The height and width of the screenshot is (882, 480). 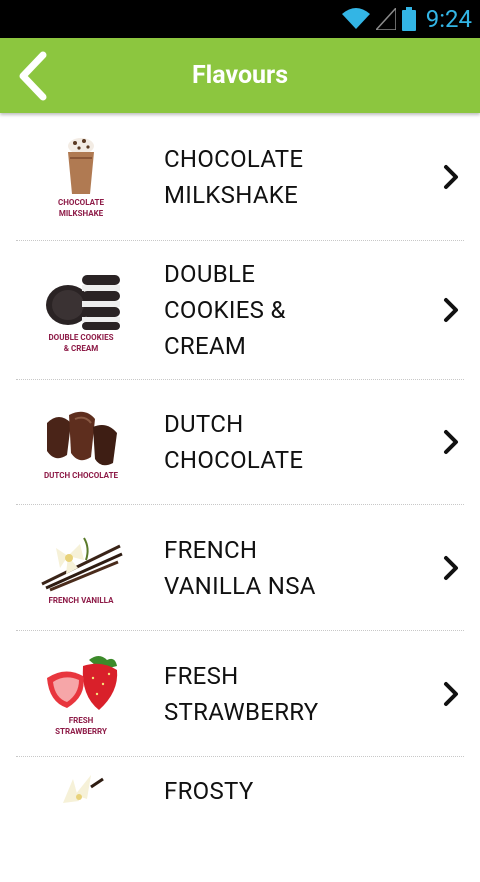 What do you see at coordinates (305, 177) in the screenshot?
I see `flavour-name: CHOCOLATE MILKSHAKE` at bounding box center [305, 177].